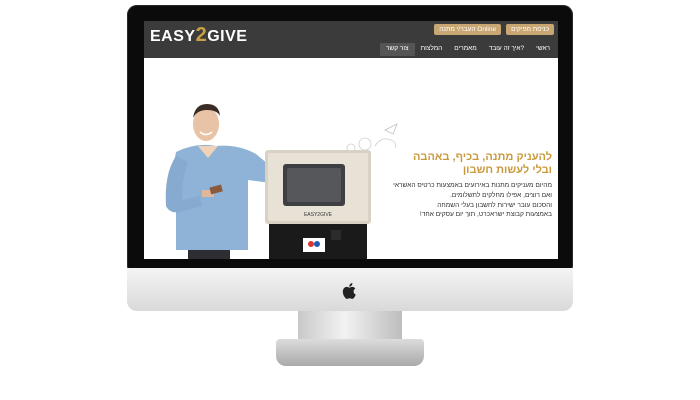 This screenshot has height=400, width=700. What do you see at coordinates (482, 157) in the screenshot?
I see `hero-headline-line-1: להעניק מתנה, בכיף, באהבה` at bounding box center [482, 157].